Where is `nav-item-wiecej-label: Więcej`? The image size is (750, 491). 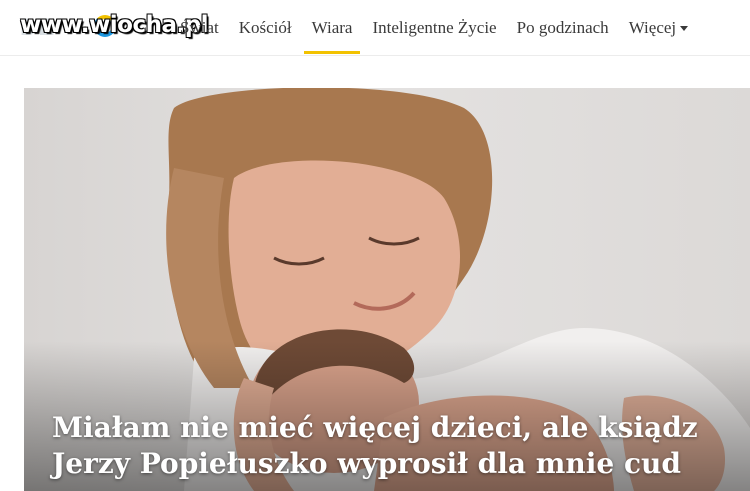
nav-item-wiecej-label: Więcej is located at coordinates (652, 27).